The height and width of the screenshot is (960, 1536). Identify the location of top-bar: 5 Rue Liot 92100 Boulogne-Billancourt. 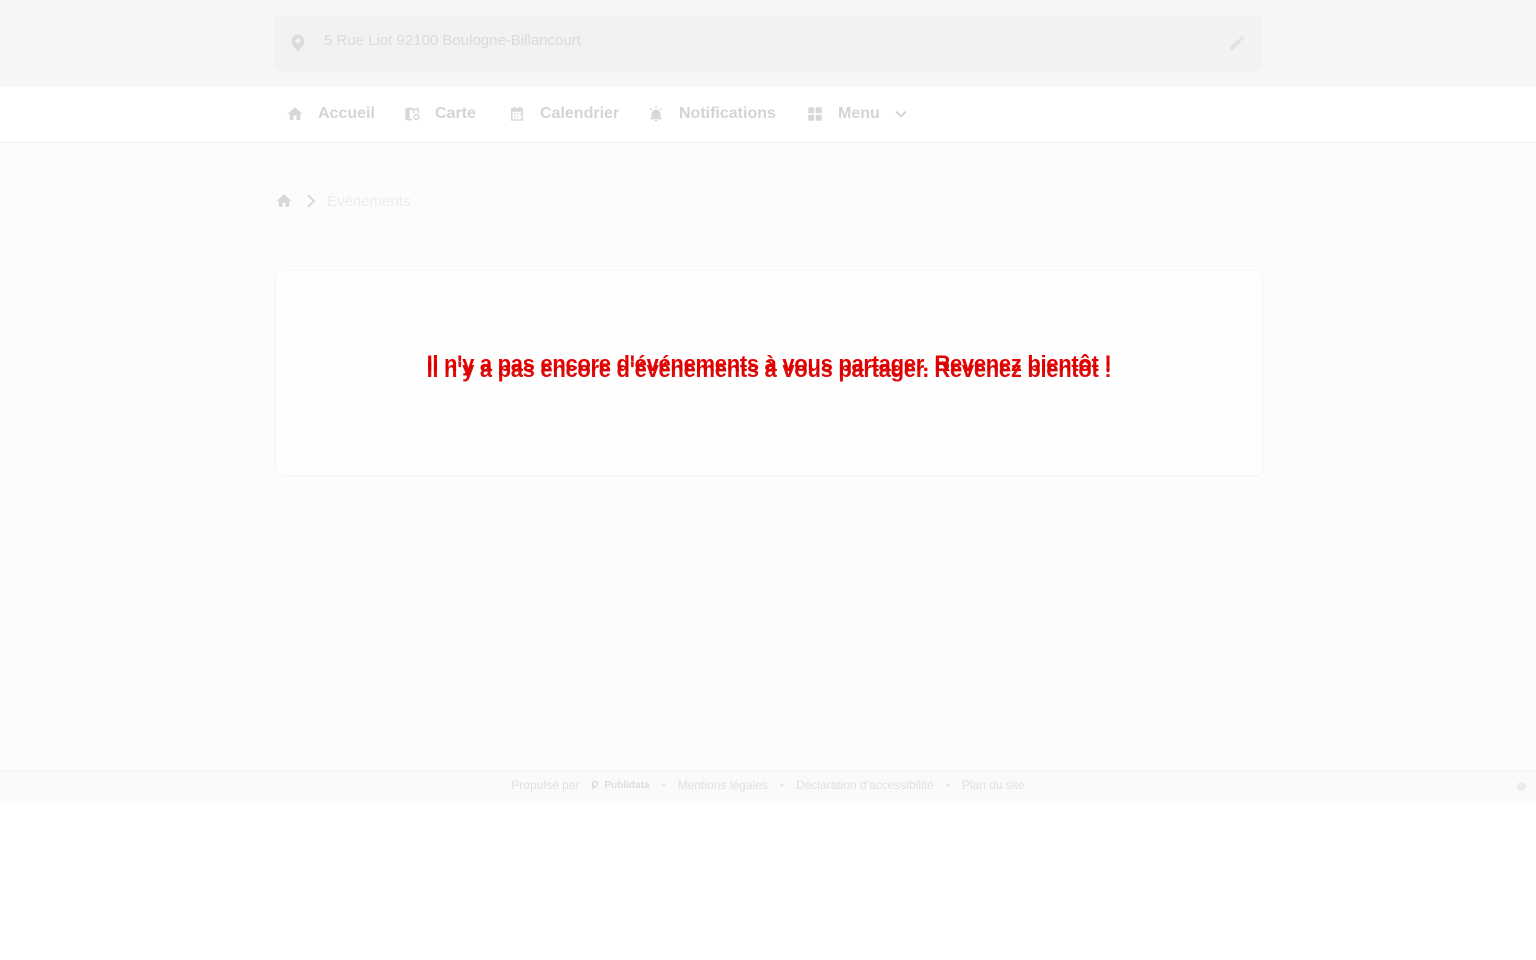
(768, 43).